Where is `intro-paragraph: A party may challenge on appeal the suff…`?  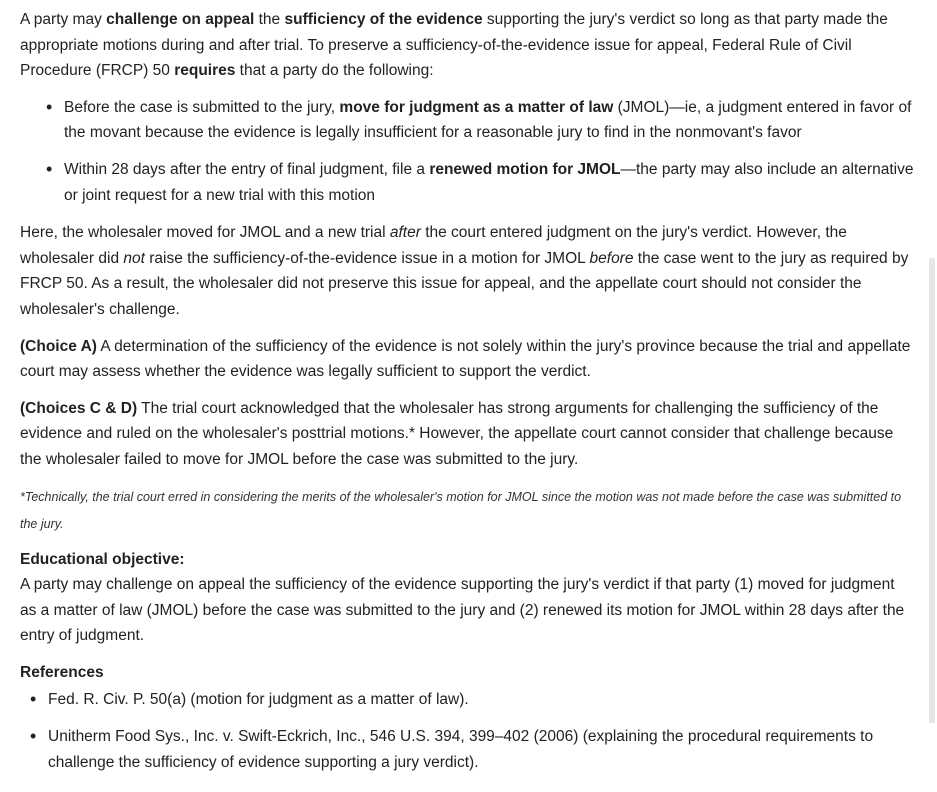 intro-paragraph: A party may challenge on appeal the suff… is located at coordinates (467, 45).